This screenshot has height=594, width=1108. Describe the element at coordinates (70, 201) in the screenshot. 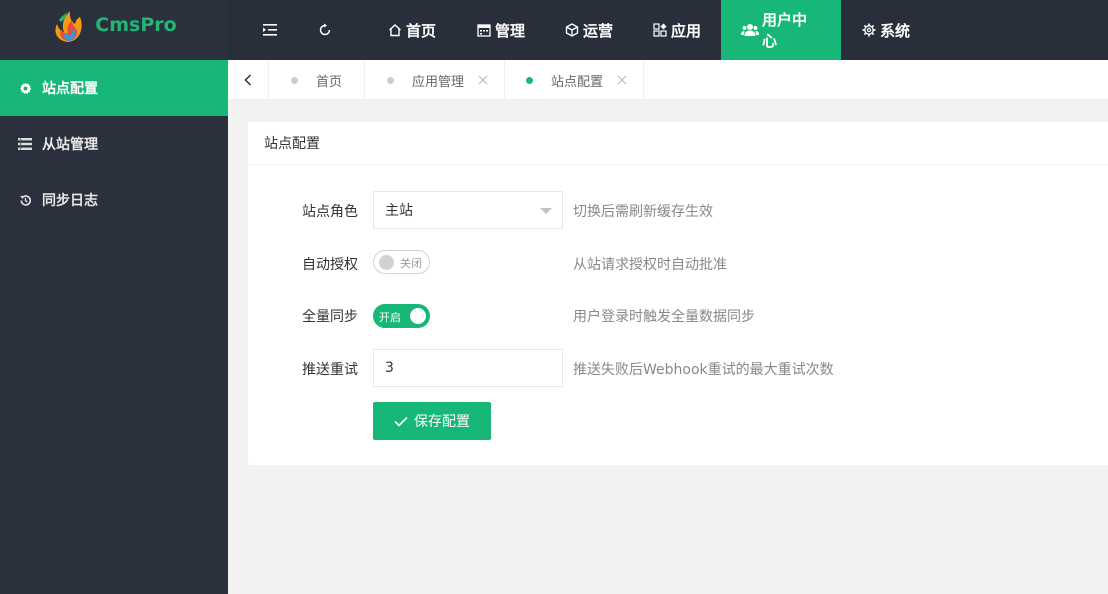

I see `sidebar-item-label: 同步日志` at that location.